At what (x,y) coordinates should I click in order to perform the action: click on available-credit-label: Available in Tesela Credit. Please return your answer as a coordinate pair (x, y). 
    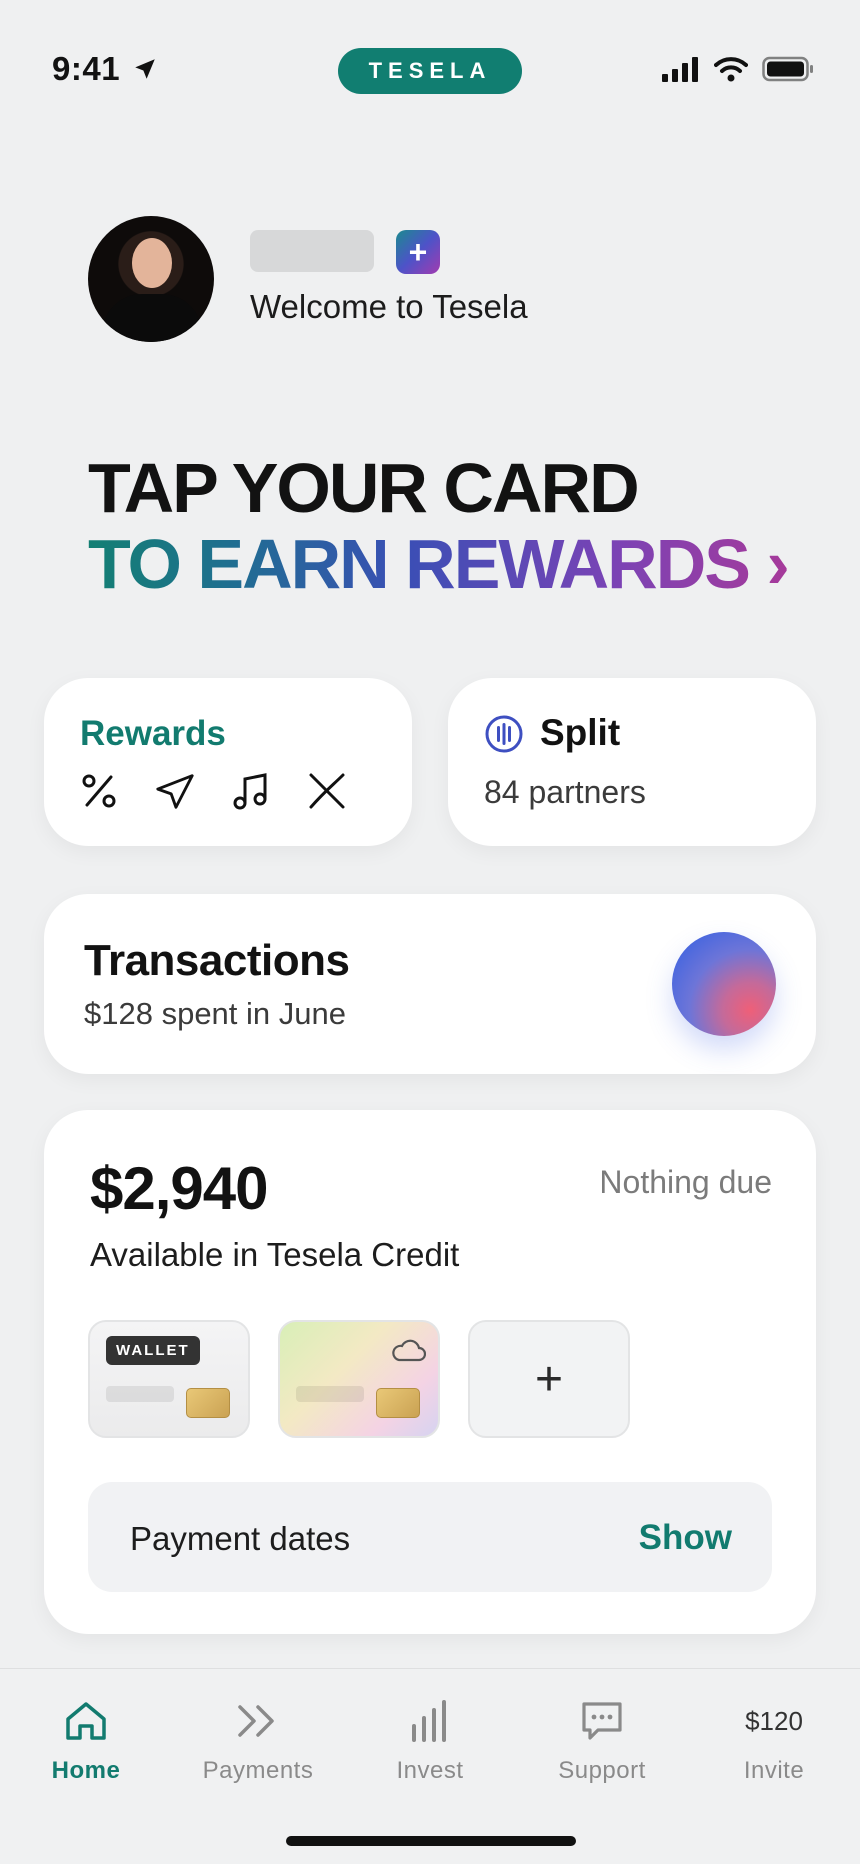
    Looking at the image, I should click on (275, 1254).